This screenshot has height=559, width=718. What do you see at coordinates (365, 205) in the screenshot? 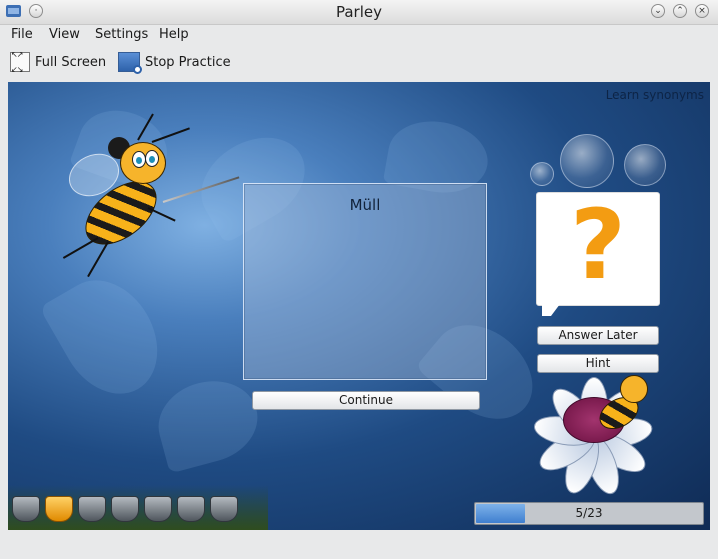
I see `question-text: Müll` at bounding box center [365, 205].